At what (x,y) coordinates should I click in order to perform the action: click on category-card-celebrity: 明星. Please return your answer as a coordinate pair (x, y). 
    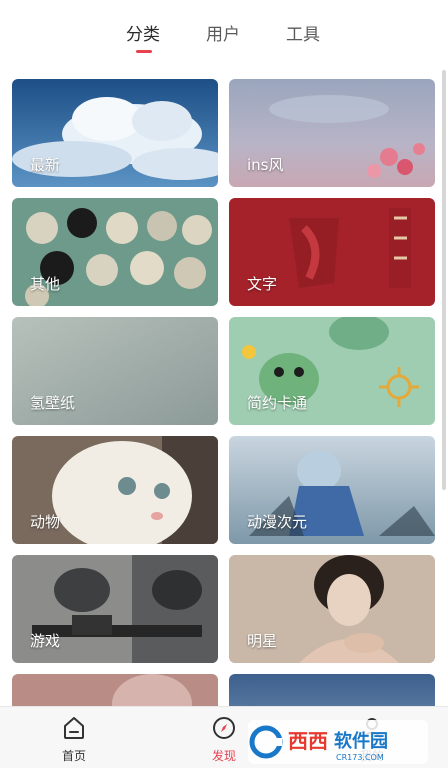
    Looking at the image, I should click on (332, 609).